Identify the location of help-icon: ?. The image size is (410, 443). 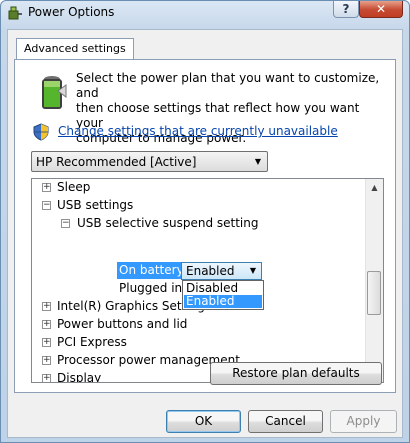
(346, 9).